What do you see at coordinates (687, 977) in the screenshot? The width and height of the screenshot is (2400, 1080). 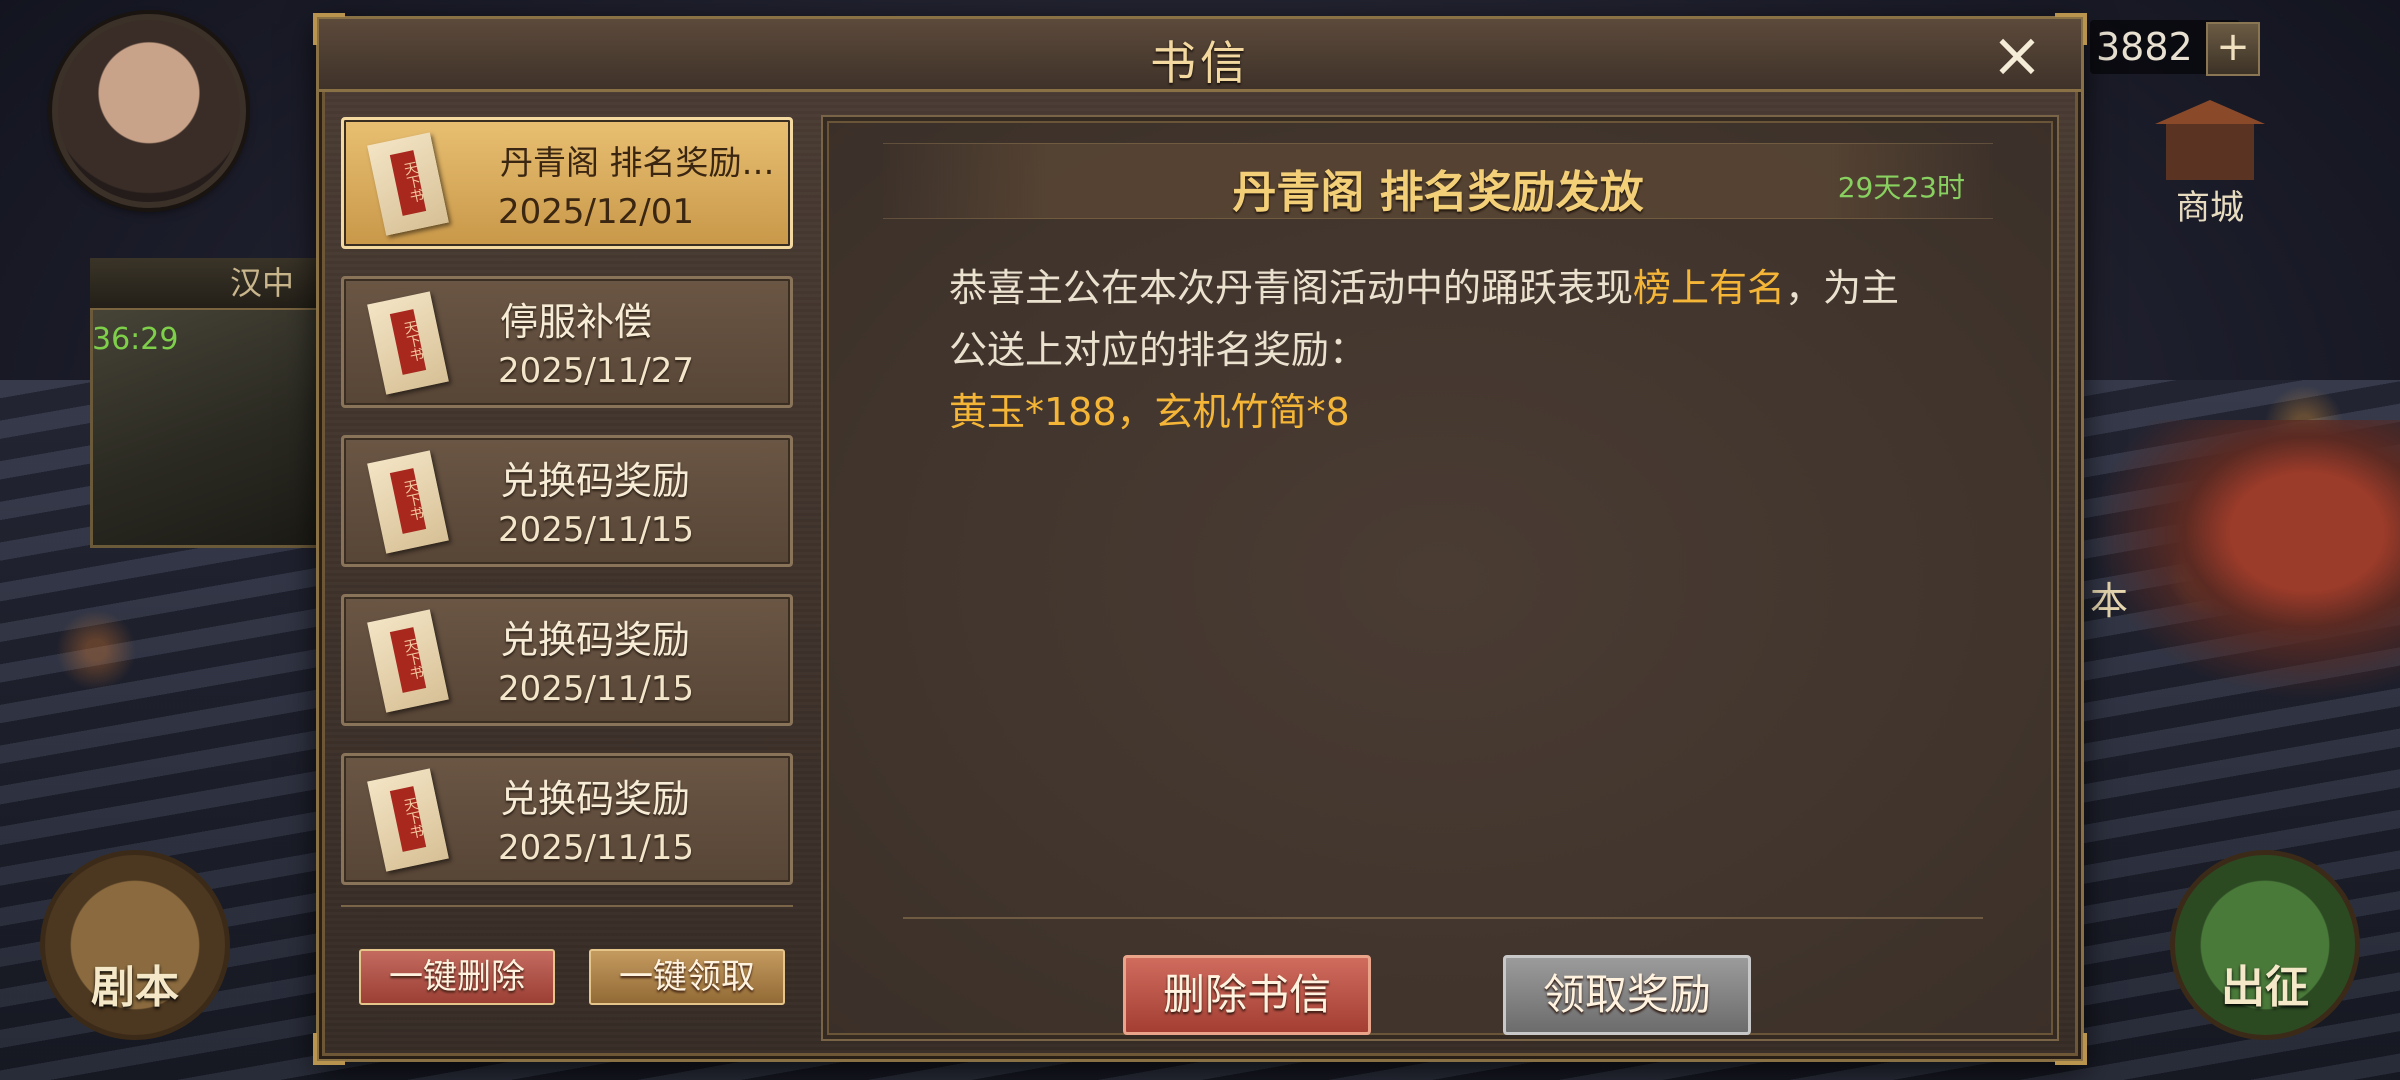 I see `claim-all-button: 一键领取` at bounding box center [687, 977].